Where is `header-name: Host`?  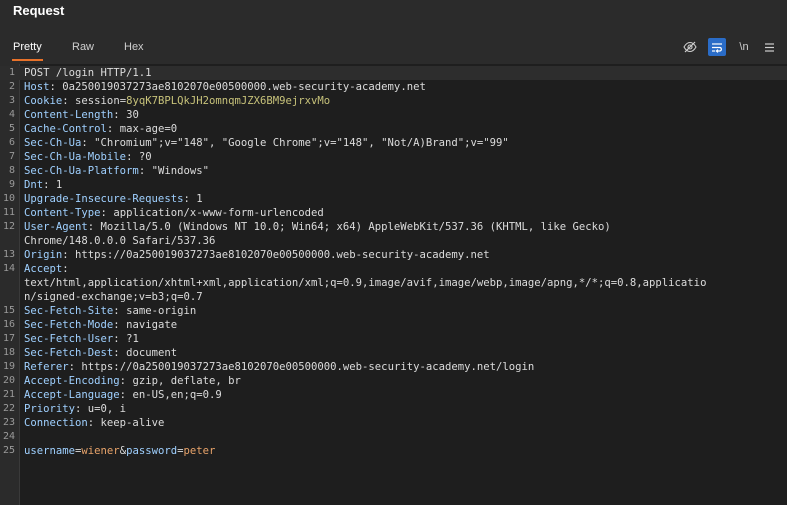
header-name: Host is located at coordinates (37, 87).